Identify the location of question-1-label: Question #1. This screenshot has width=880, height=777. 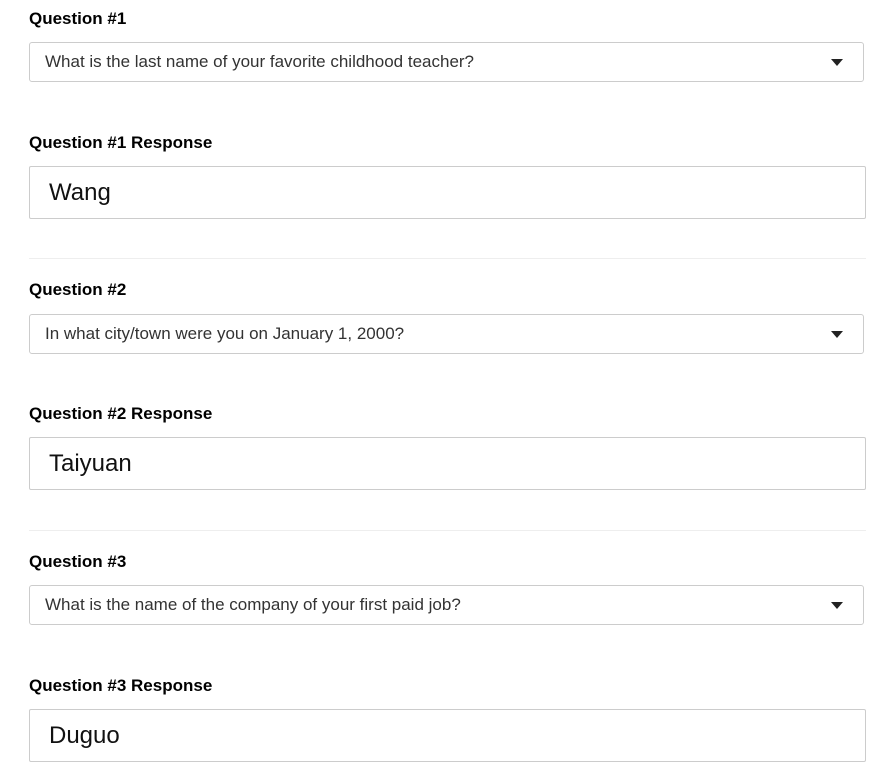
(78, 18).